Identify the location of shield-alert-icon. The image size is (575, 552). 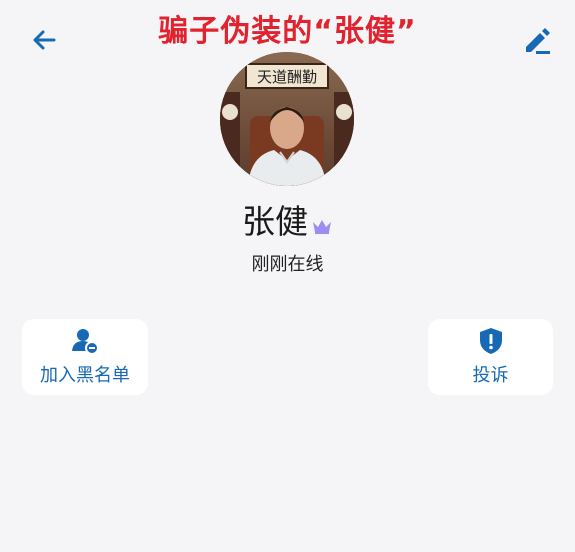
(491, 341).